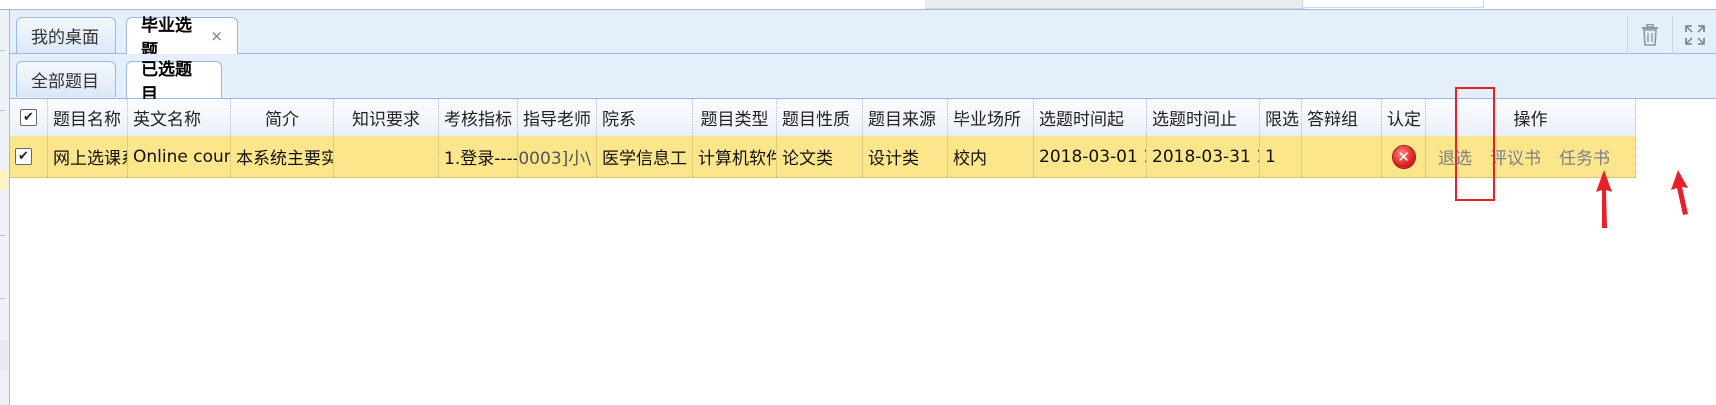 The width and height of the screenshot is (1716, 405). I want to click on col-header: 题目类型, so click(735, 117).